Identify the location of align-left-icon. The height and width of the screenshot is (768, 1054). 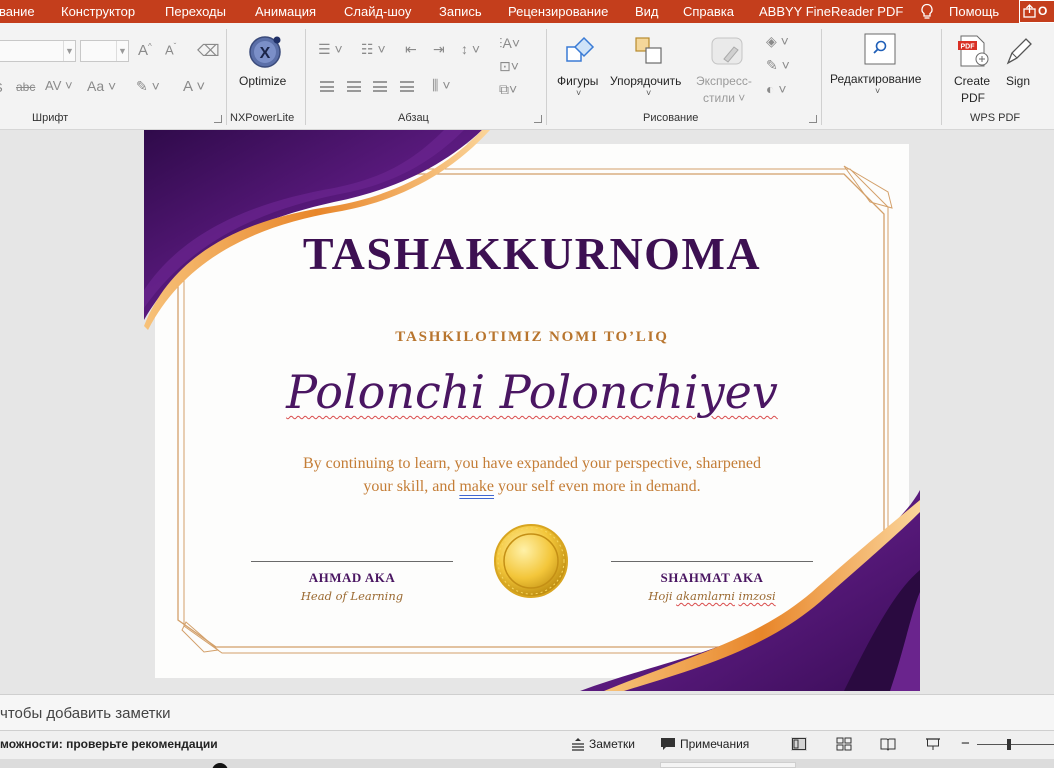
(327, 86).